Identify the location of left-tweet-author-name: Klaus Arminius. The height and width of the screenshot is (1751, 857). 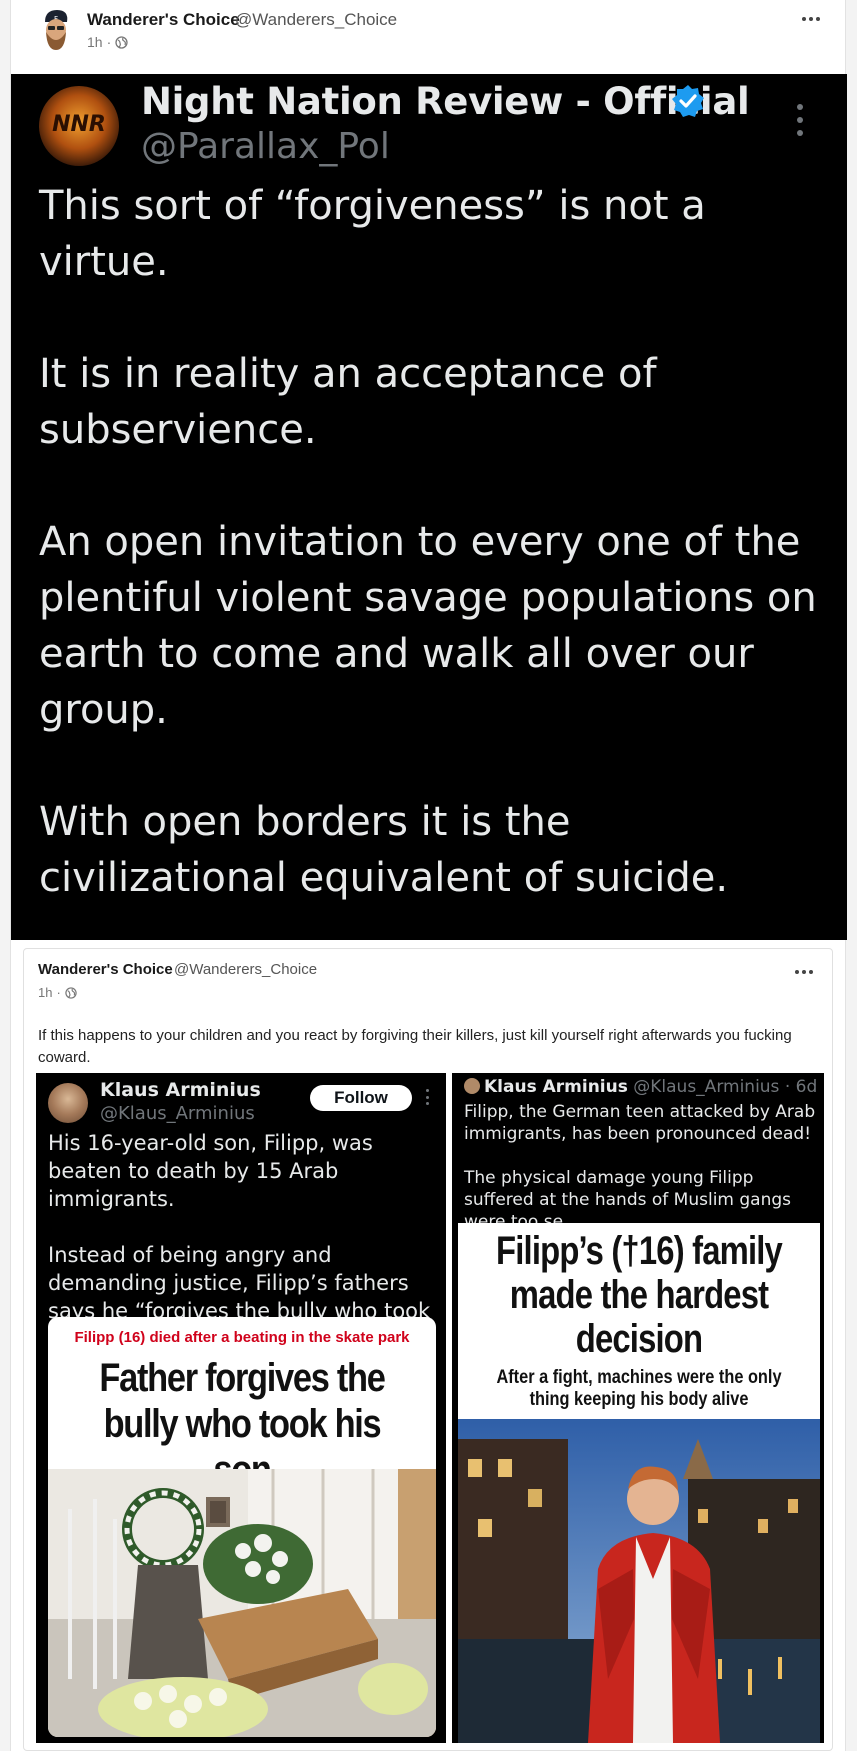
(180, 1090).